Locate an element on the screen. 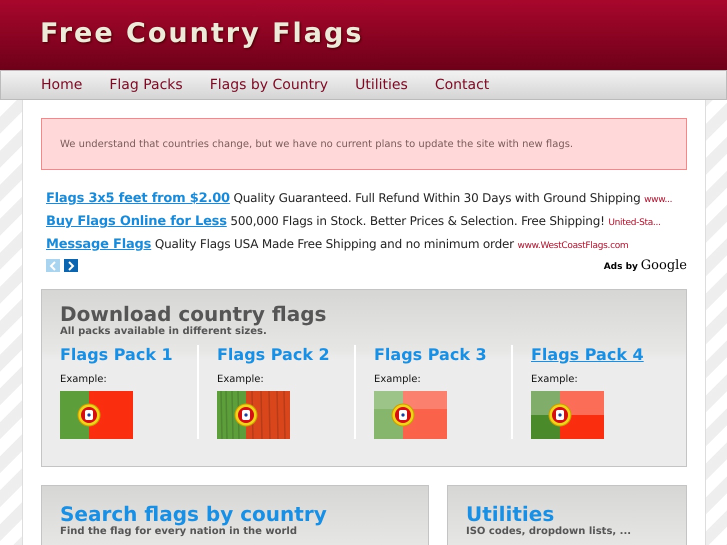  next-button is located at coordinates (71, 265).